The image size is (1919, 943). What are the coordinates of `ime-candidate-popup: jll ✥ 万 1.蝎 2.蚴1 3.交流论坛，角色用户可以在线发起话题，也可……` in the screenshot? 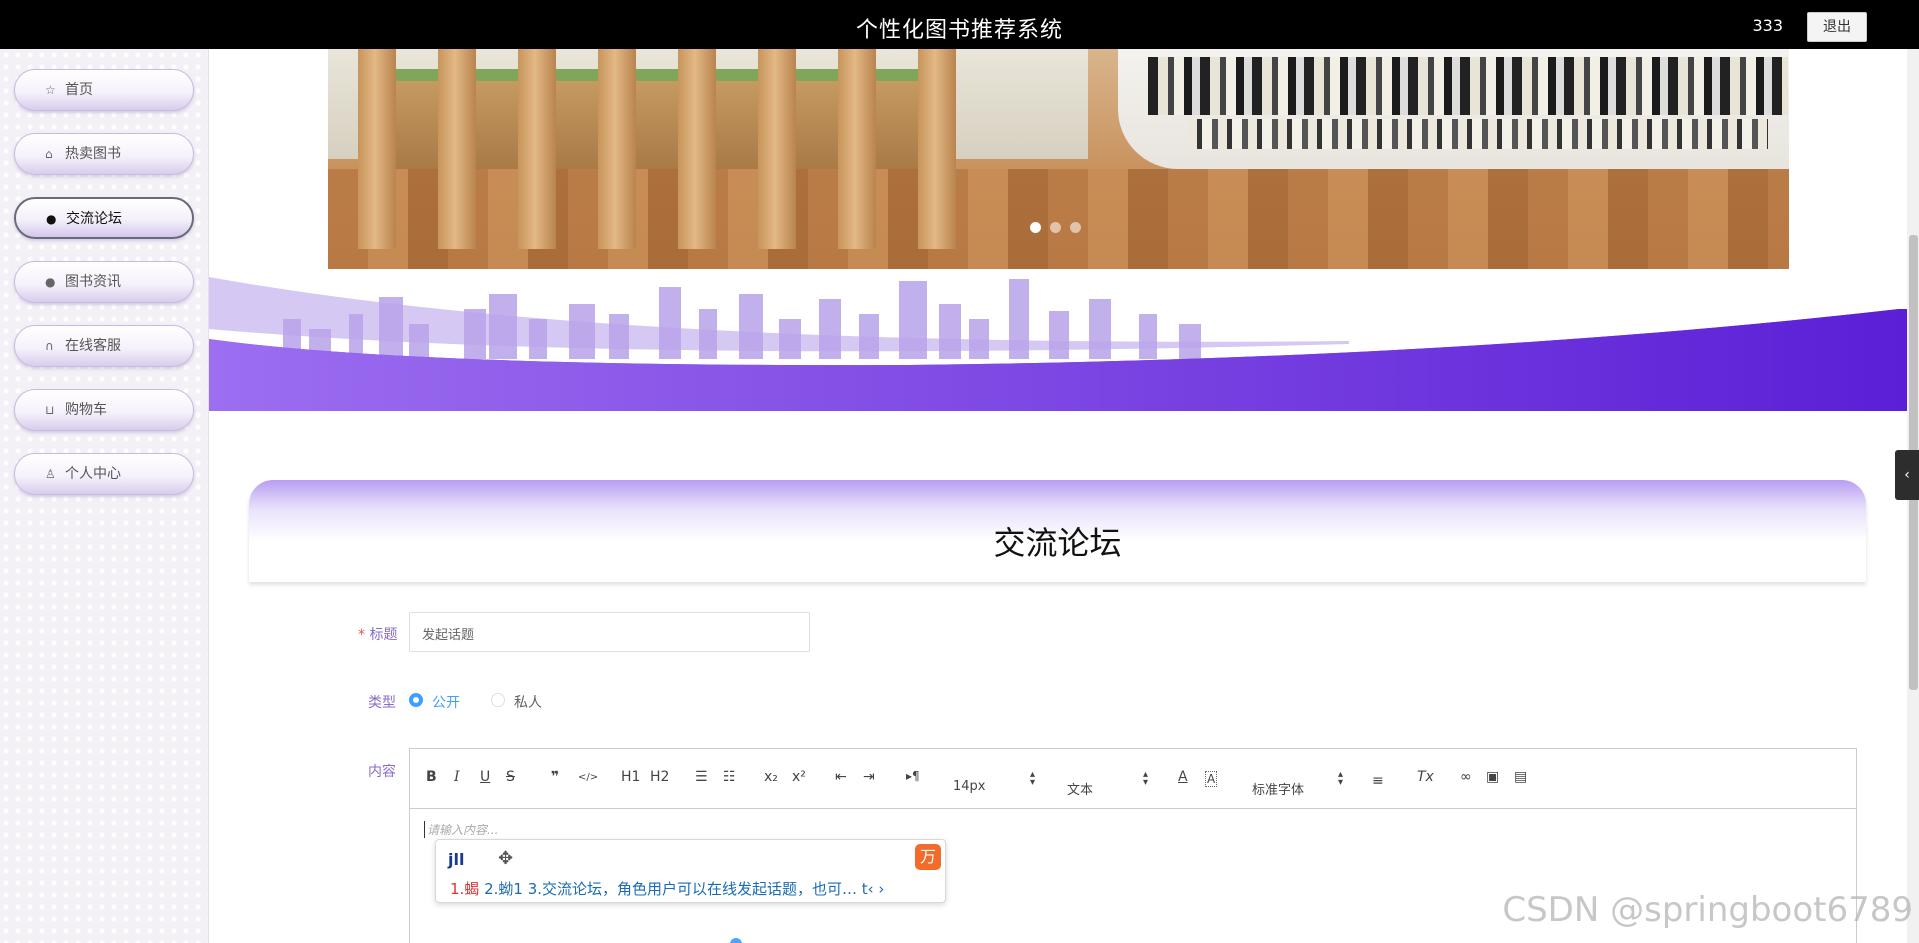 It's located at (690, 871).